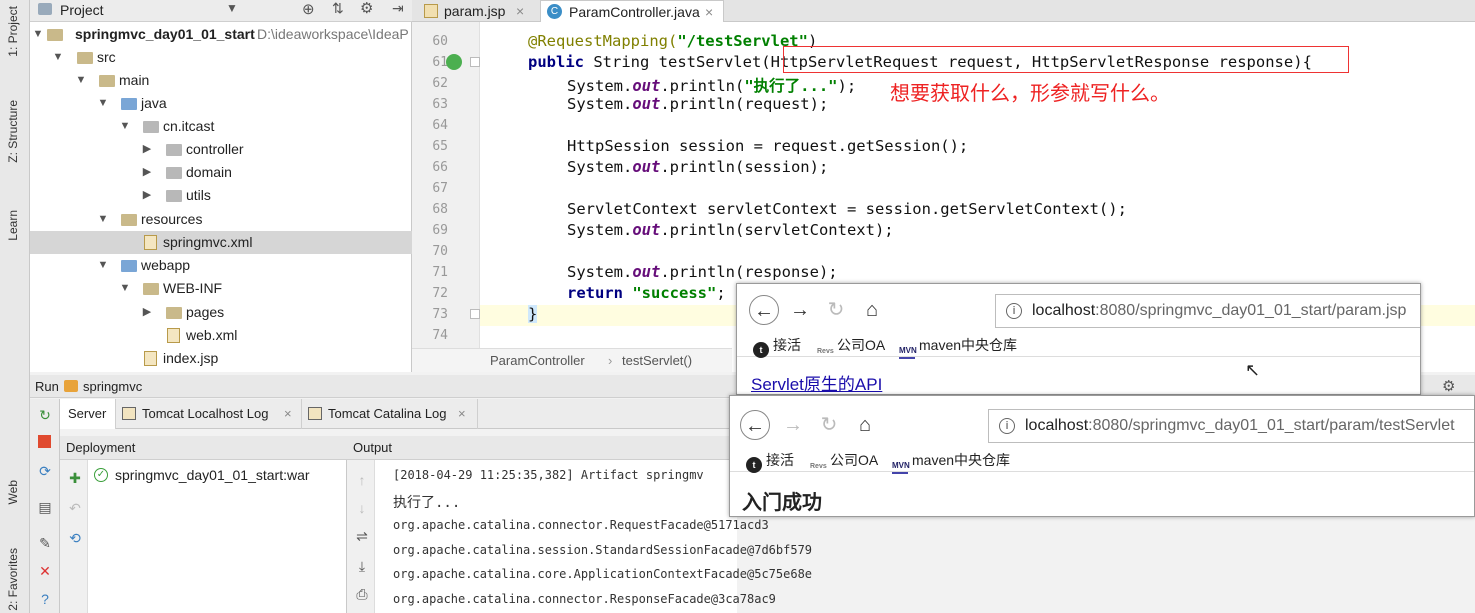  What do you see at coordinates (816, 382) in the screenshot?
I see `servlet-api-link: Servlet原生的API` at bounding box center [816, 382].